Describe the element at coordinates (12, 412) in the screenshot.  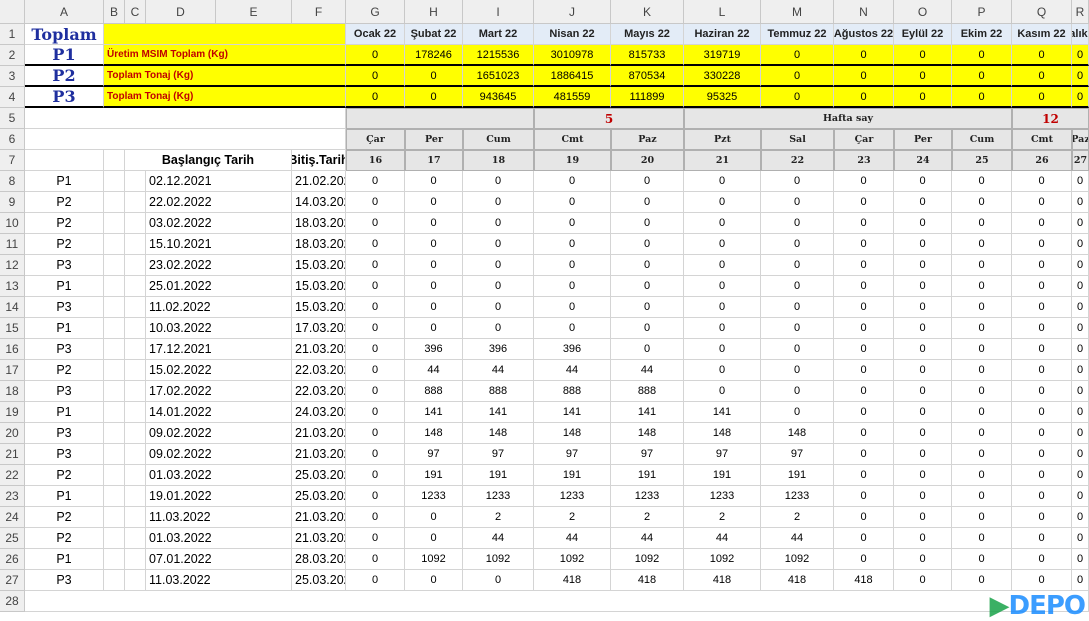
I see `row-header-19: 19` at that location.